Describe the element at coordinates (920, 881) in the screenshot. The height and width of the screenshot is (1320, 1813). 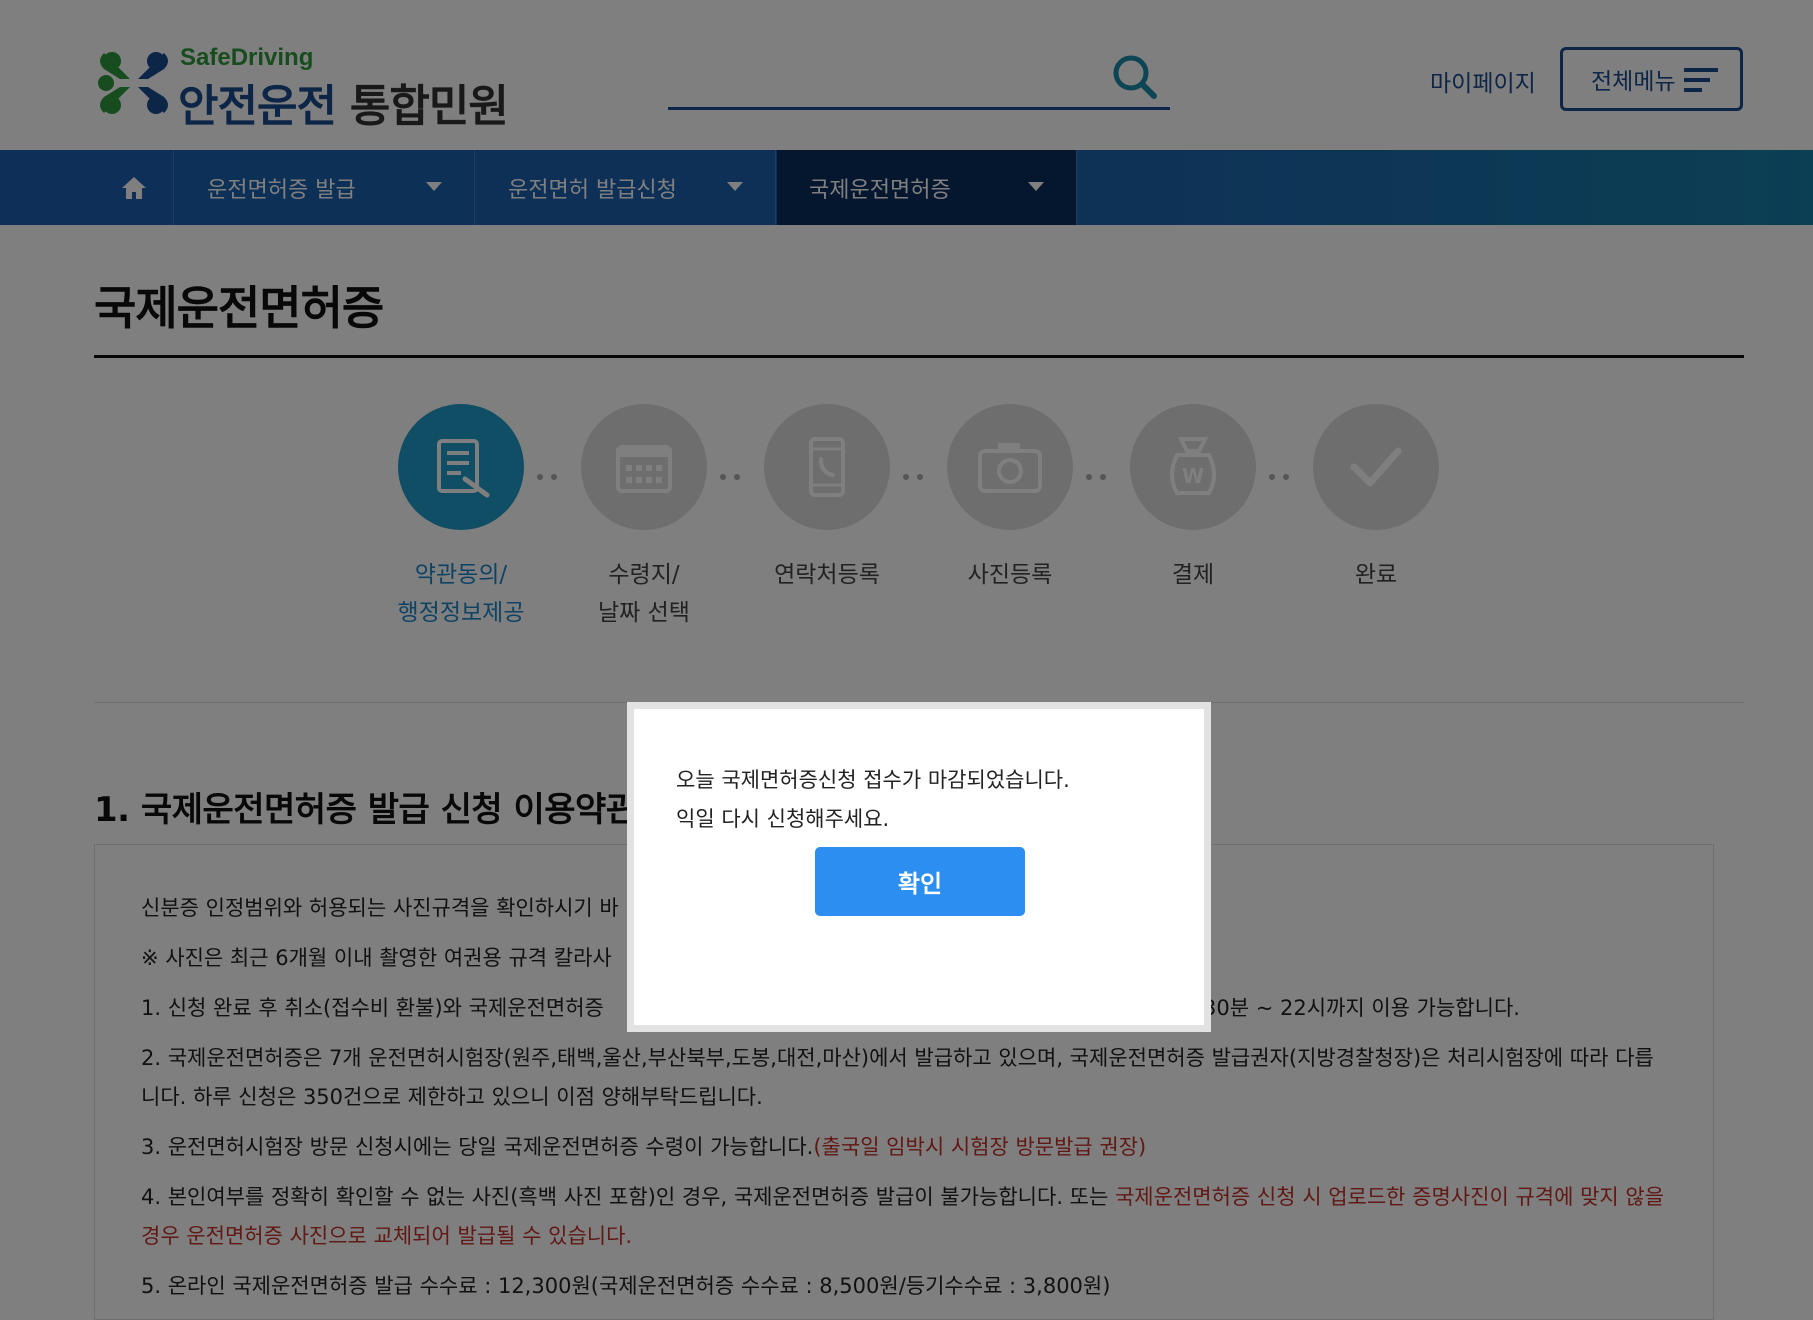
I see `confirm-button: 확인` at that location.